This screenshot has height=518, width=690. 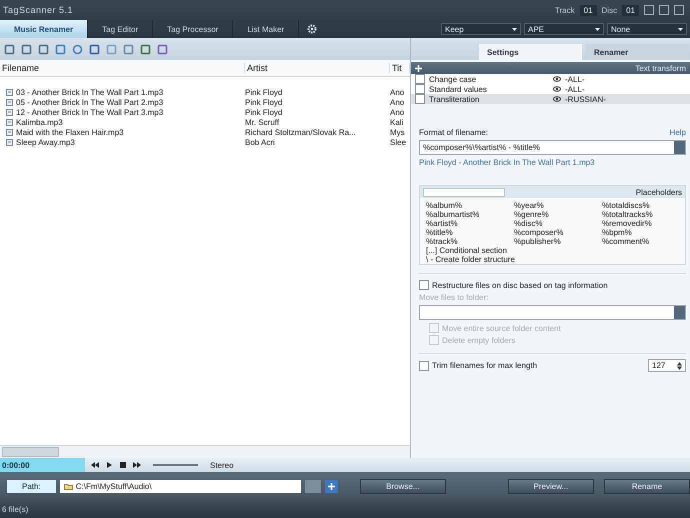 I want to click on stop-icon, so click(x=123, y=465).